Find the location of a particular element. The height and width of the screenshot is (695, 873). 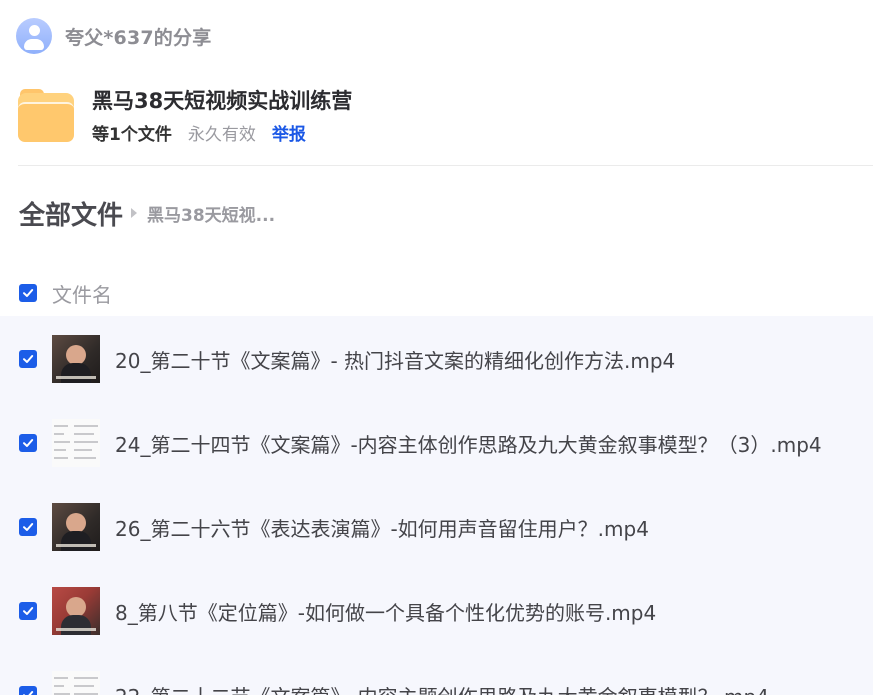

file-name: 20_第二十节《文案篇》- 热门抖音文案的精细化创作方法.mp4 is located at coordinates (395, 360).